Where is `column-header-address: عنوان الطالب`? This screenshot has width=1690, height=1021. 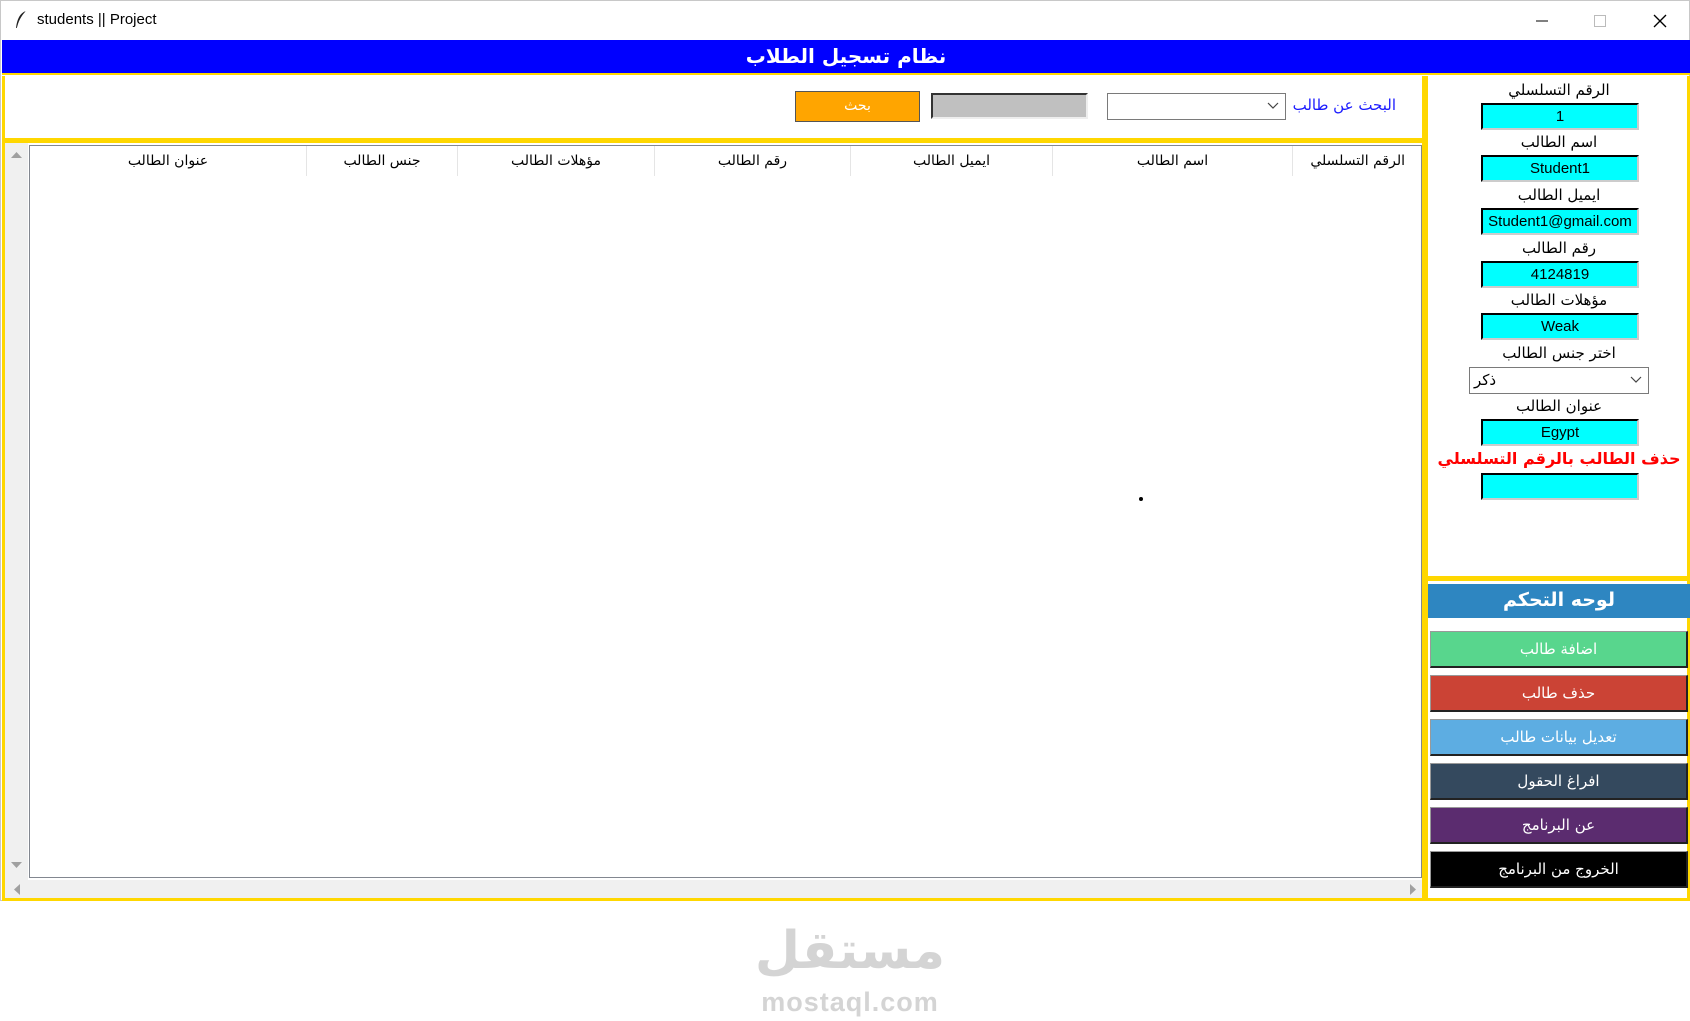
column-header-address: عنوان الطالب is located at coordinates (168, 161).